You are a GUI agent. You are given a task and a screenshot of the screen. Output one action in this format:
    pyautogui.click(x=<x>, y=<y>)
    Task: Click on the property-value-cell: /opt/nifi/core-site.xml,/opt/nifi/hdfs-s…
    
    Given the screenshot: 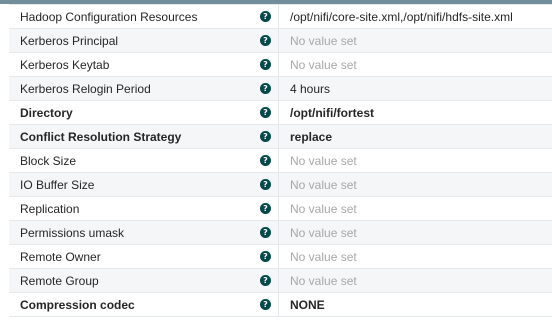 What is the action you would take?
    pyautogui.click(x=415, y=16)
    